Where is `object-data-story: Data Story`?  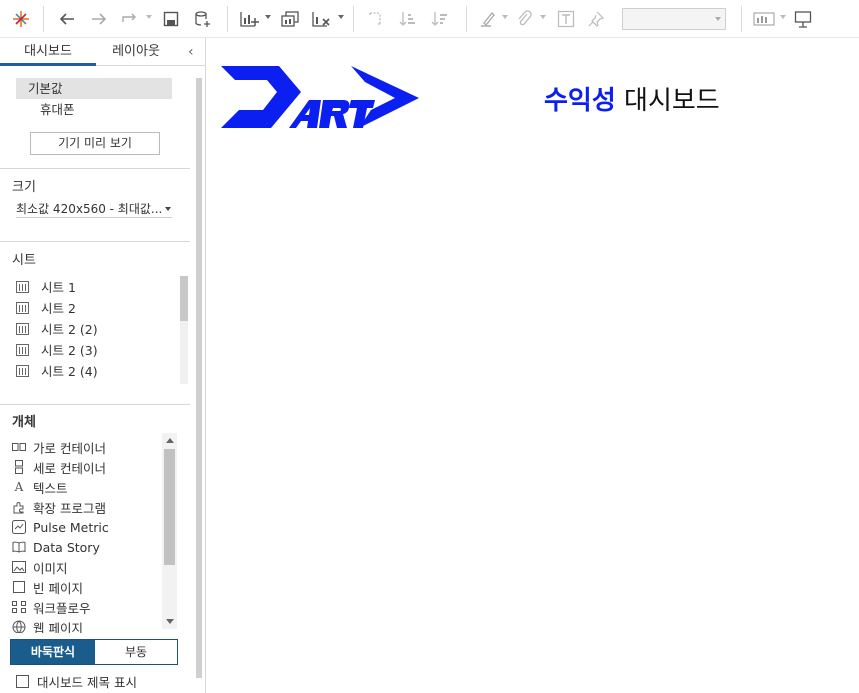 object-data-story: Data Story is located at coordinates (87, 547).